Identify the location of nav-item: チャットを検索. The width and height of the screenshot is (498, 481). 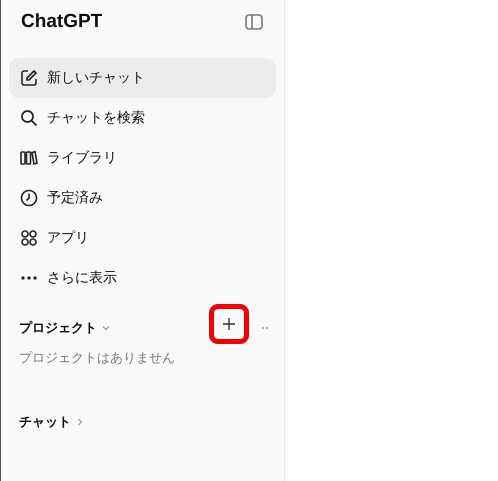
(142, 118).